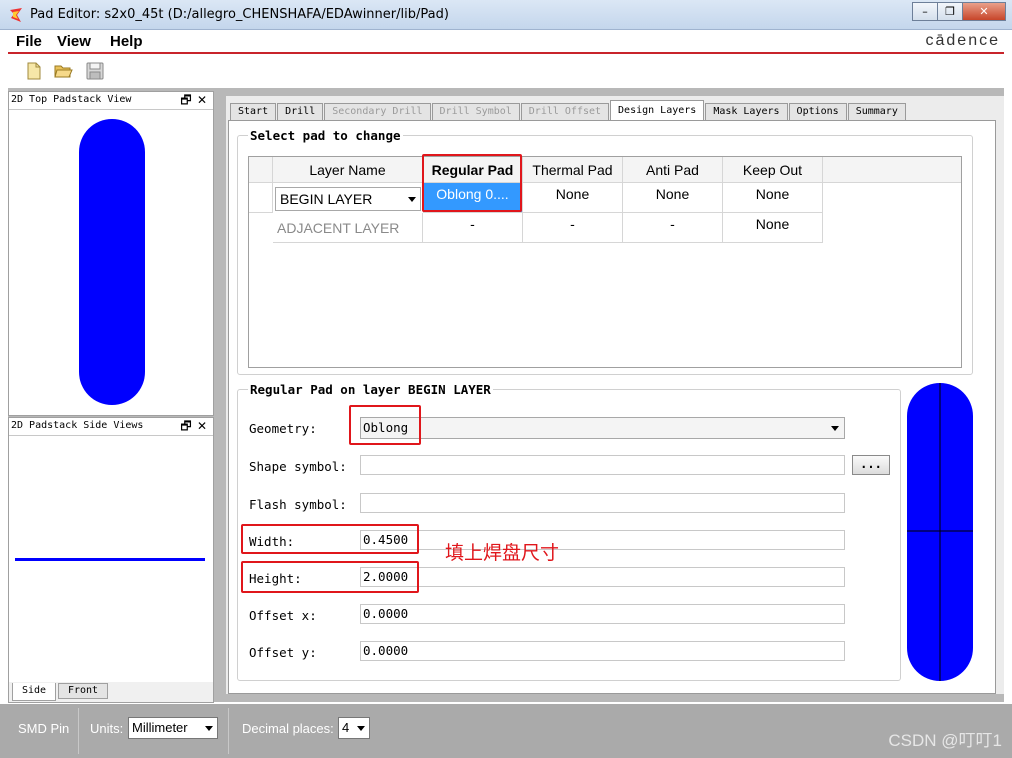 This screenshot has width=1012, height=758. What do you see at coordinates (773, 170) in the screenshot?
I see `col-keep-out: Keep Out` at bounding box center [773, 170].